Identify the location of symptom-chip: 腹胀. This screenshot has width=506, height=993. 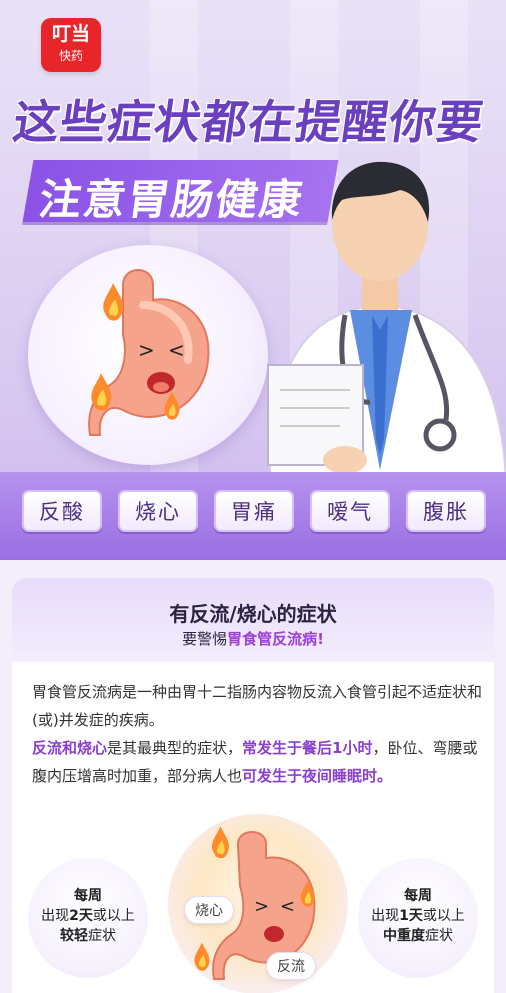
(446, 511).